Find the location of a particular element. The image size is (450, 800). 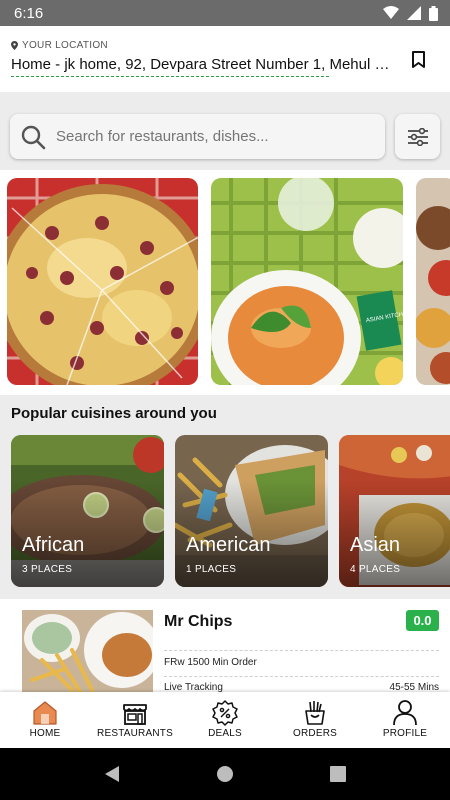

restaurant-name: Mr Chips is located at coordinates (198, 621).